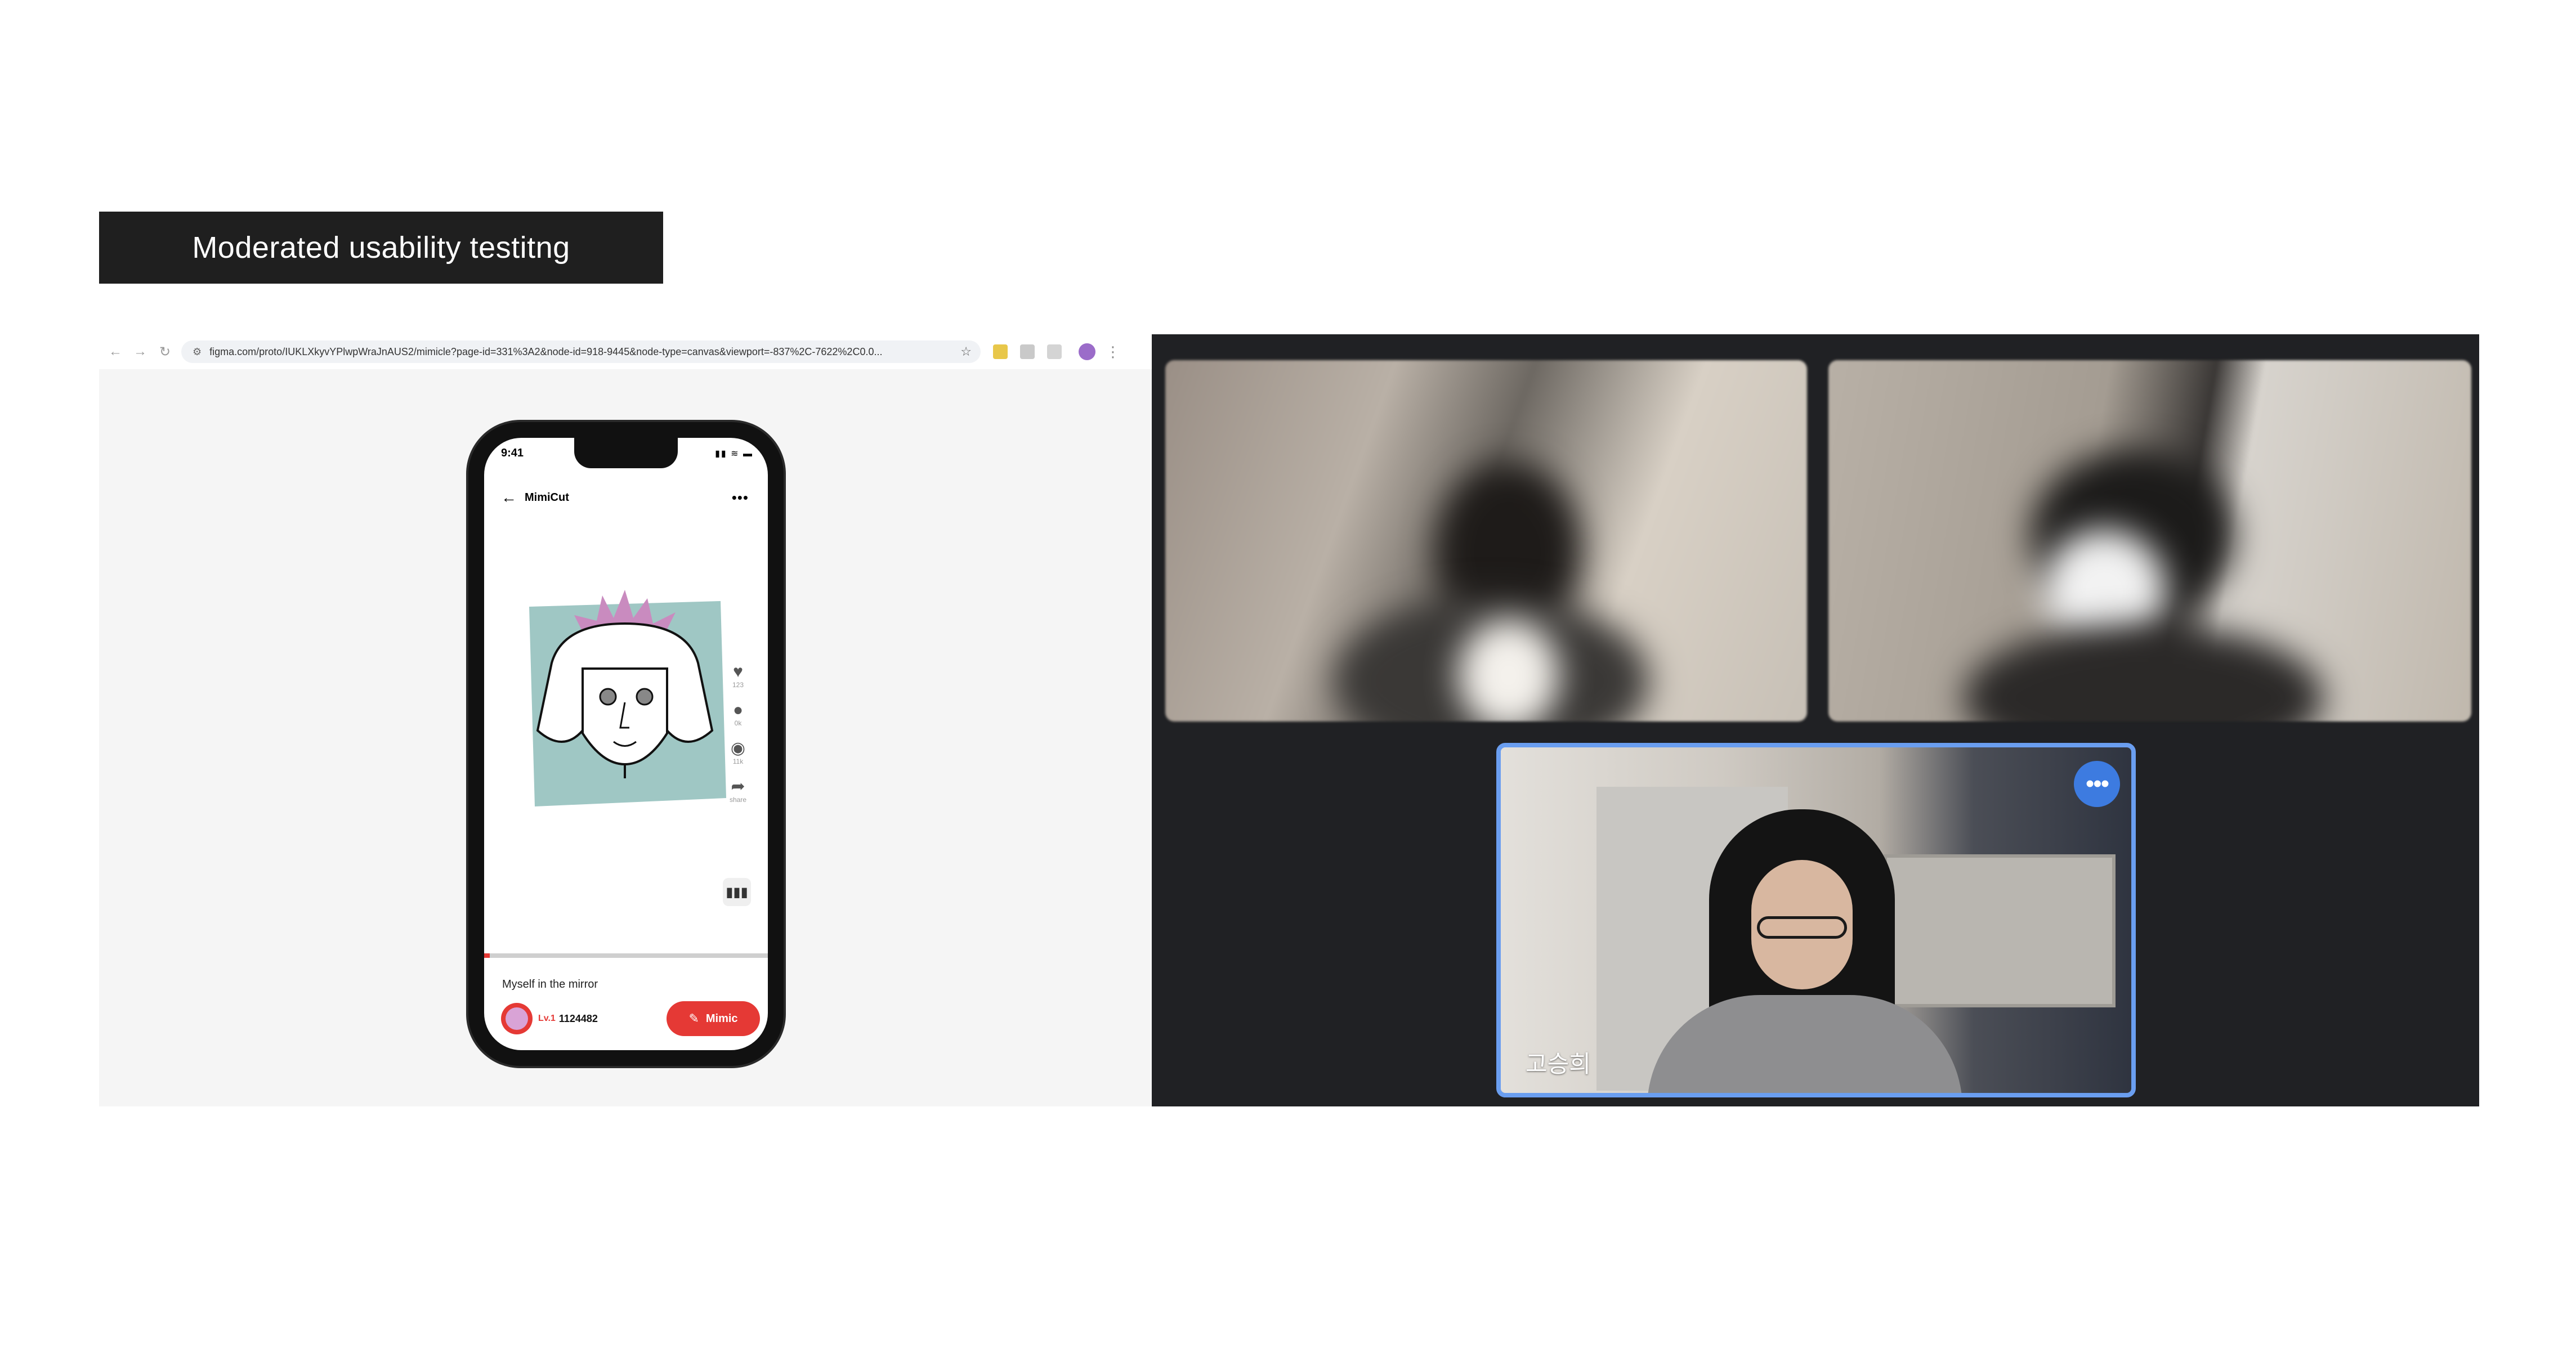 The width and height of the screenshot is (2576, 1349). I want to click on section-title-badge: Moderated usability testitng, so click(381, 248).